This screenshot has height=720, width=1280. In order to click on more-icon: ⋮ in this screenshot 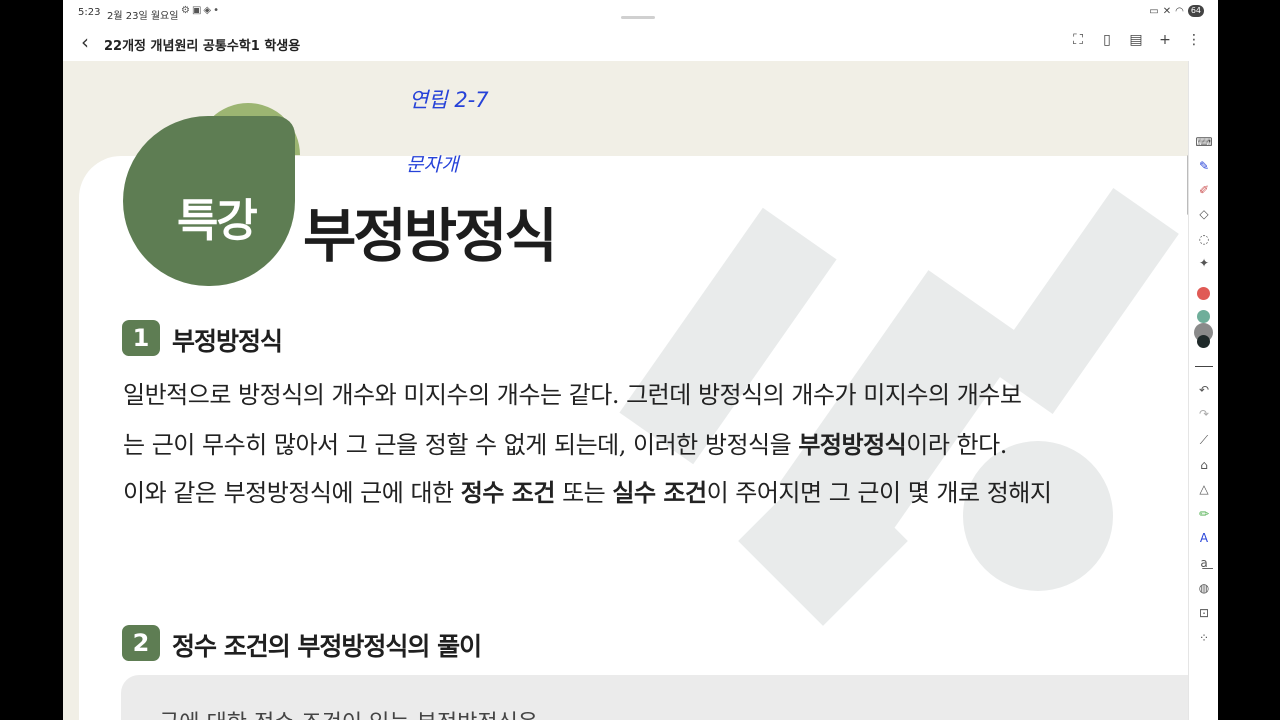, I will do `click(1194, 40)`.